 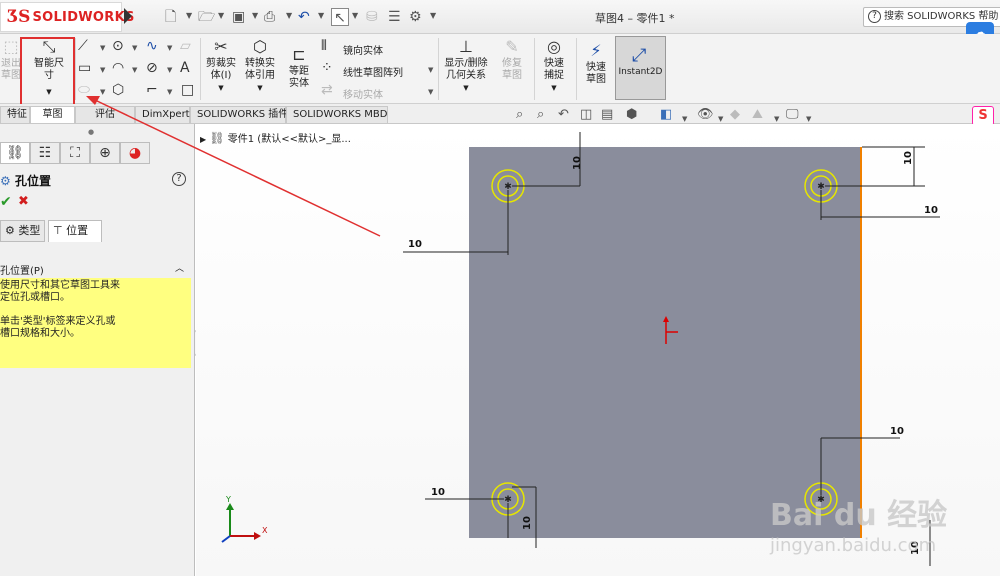 I want to click on baidu-watermark-url: jingyan.baidu.com, so click(x=853, y=545).